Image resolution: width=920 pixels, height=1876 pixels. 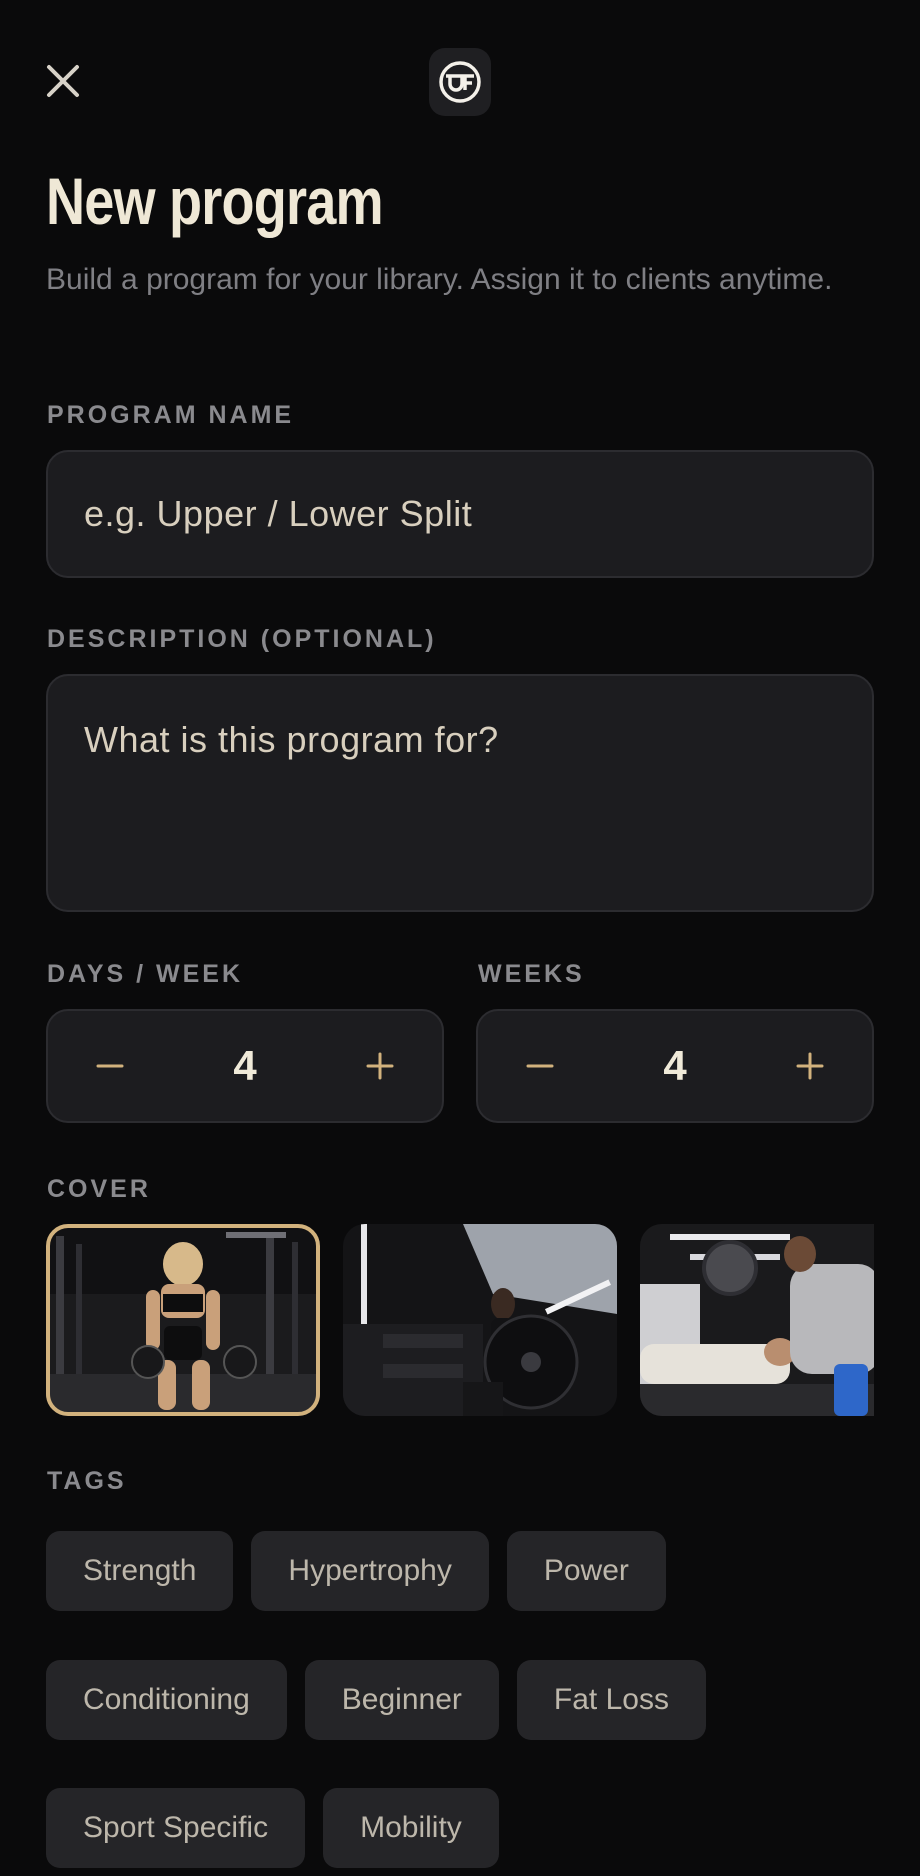 What do you see at coordinates (531, 974) in the screenshot?
I see `weeks-label: WEEKS` at bounding box center [531, 974].